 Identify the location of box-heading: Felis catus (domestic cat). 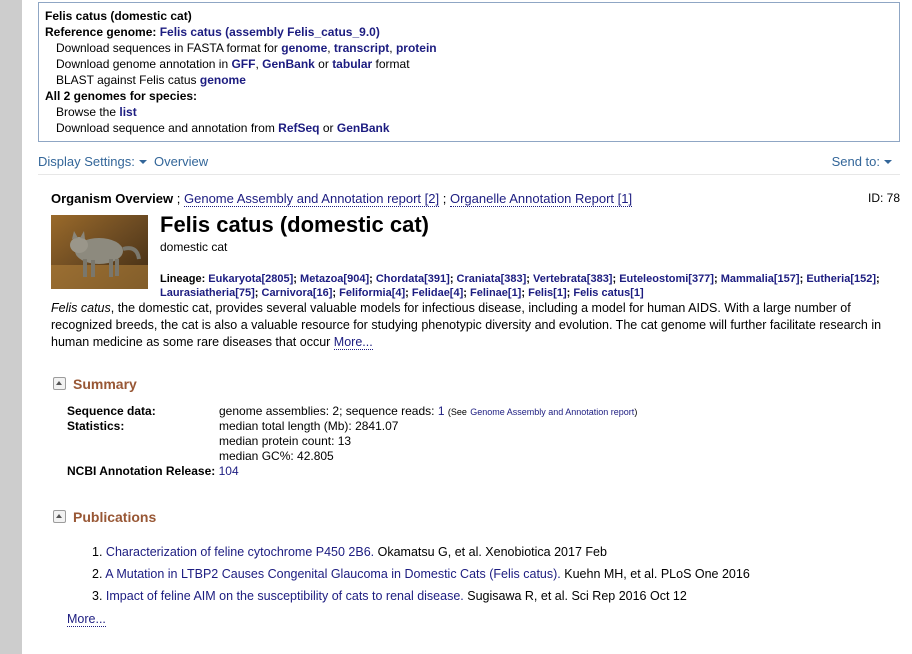
(118, 16).